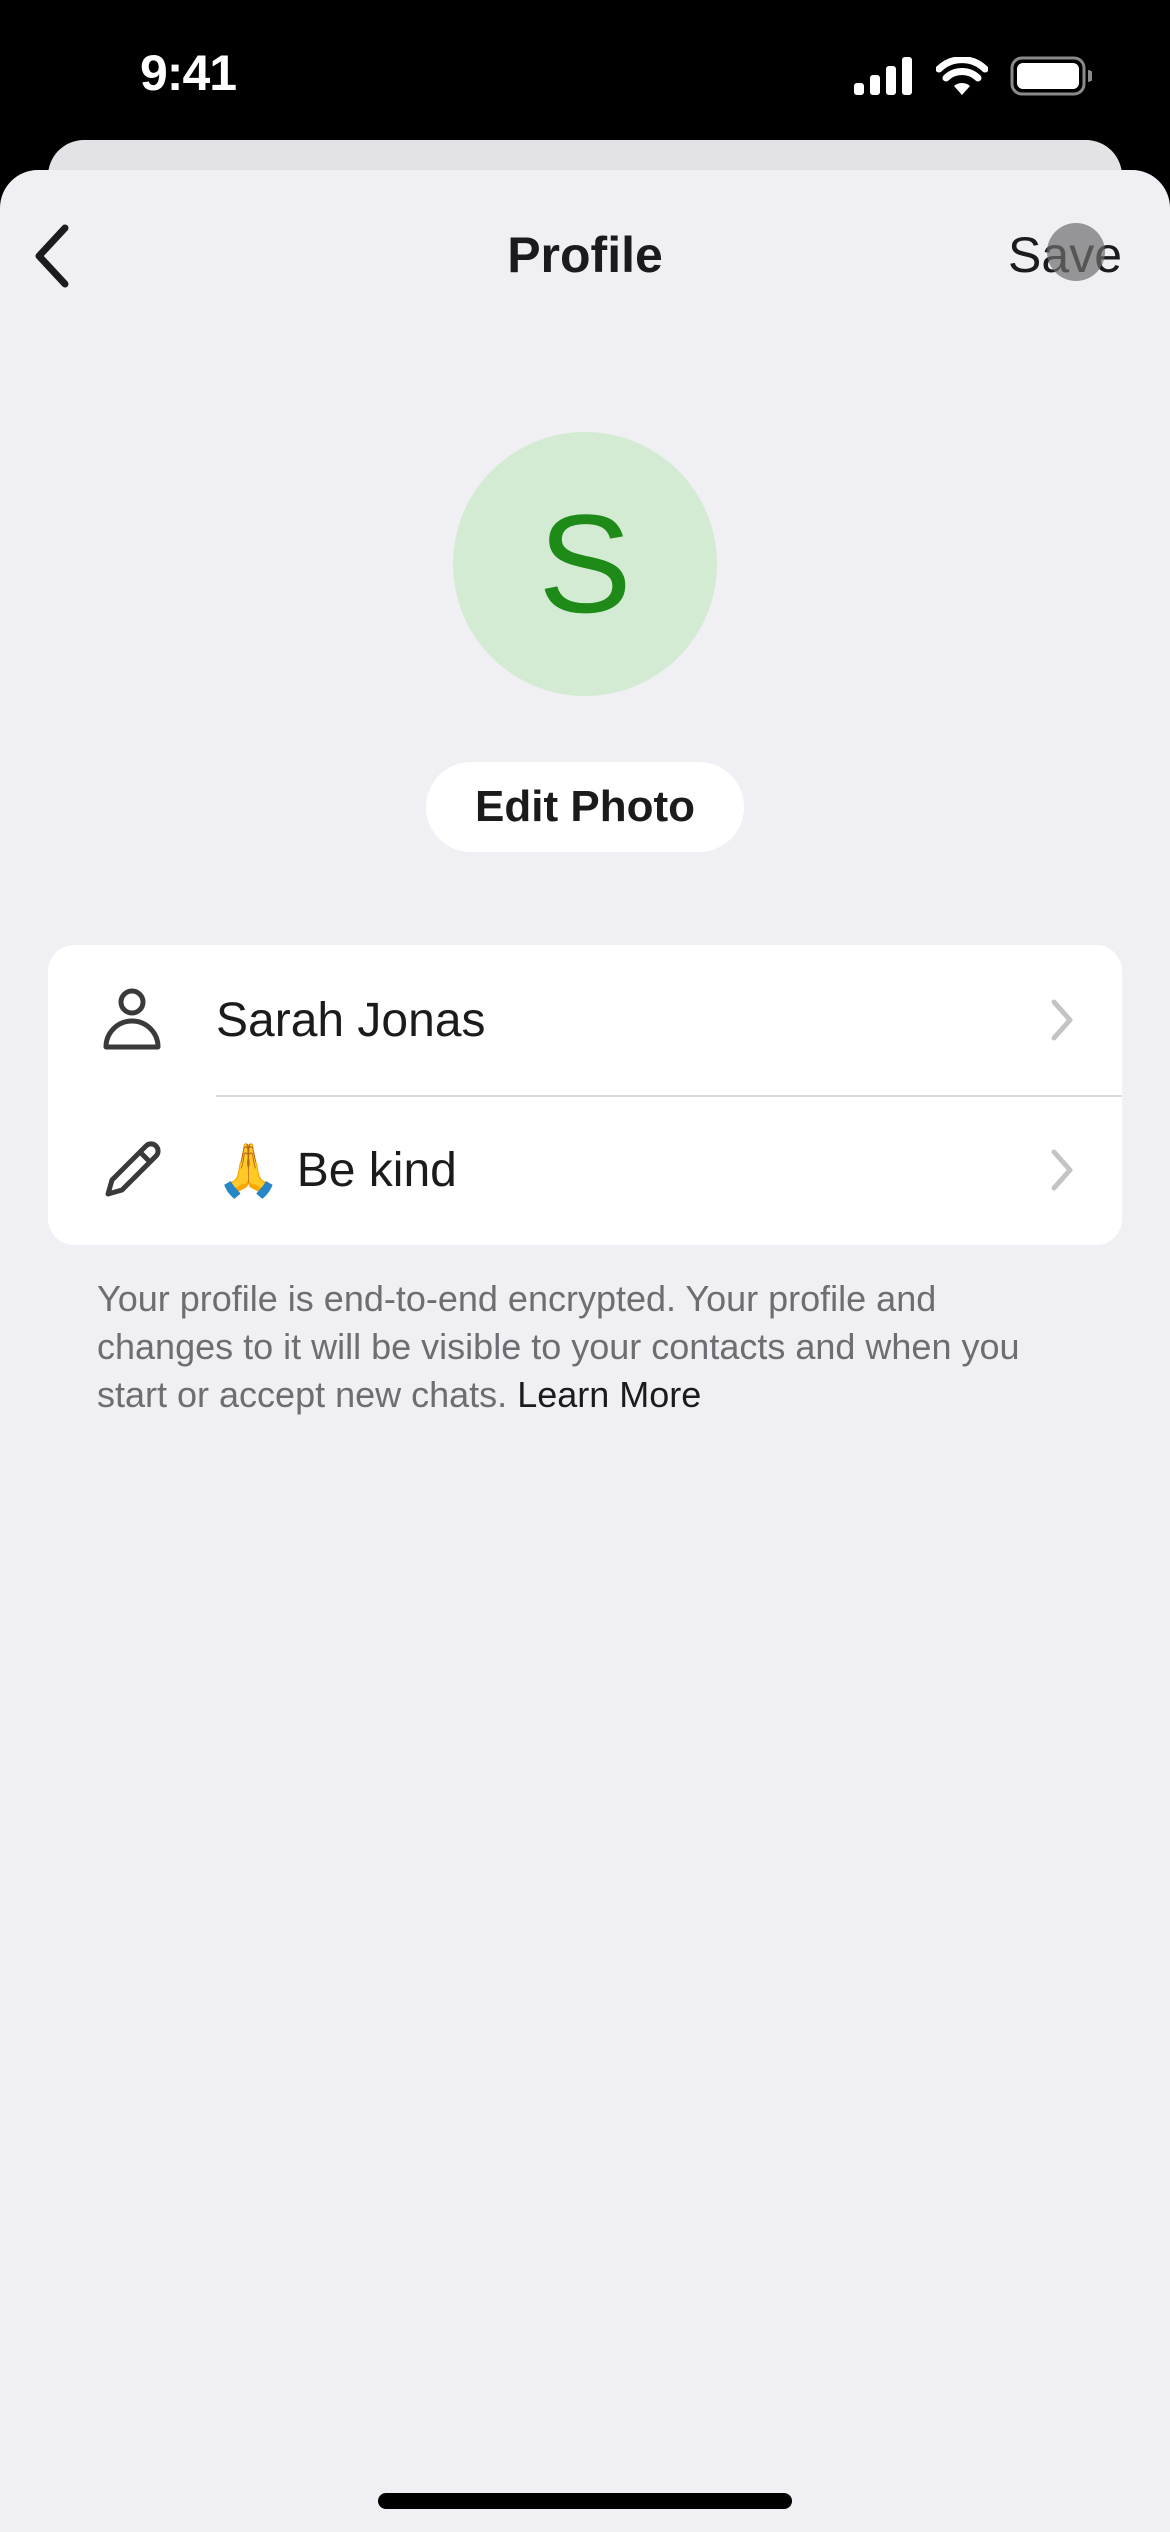 The height and width of the screenshot is (2532, 1170). Describe the element at coordinates (585, 1170) in the screenshot. I see `profile-row-about: 🙏 Be kind` at that location.